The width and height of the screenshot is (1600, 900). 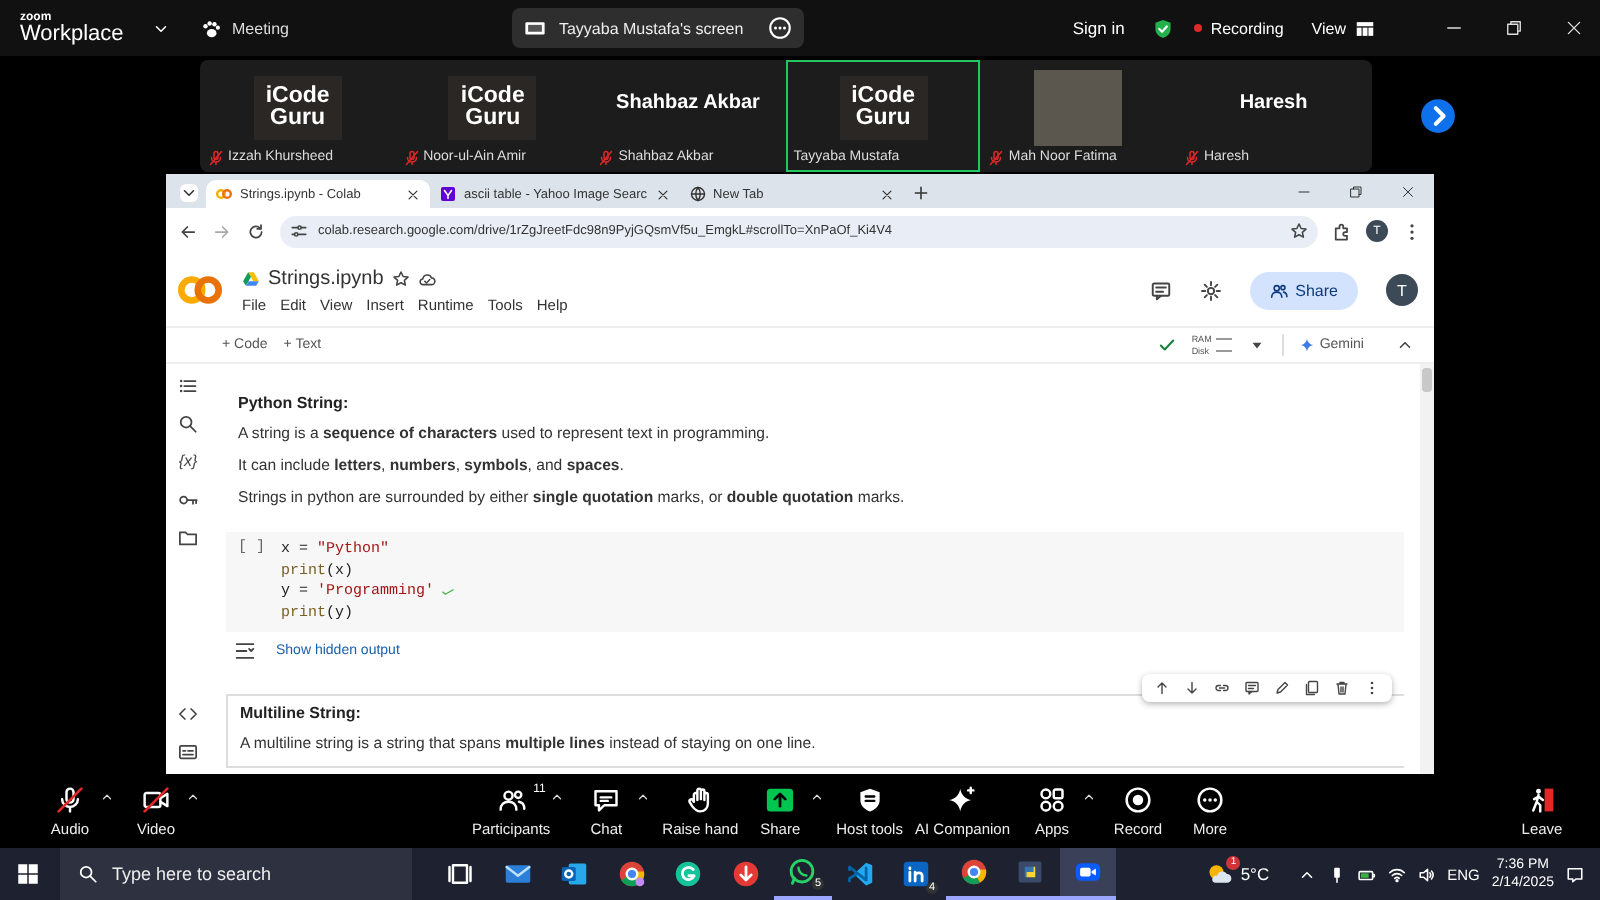 I want to click on leave-icon, so click(x=1542, y=800).